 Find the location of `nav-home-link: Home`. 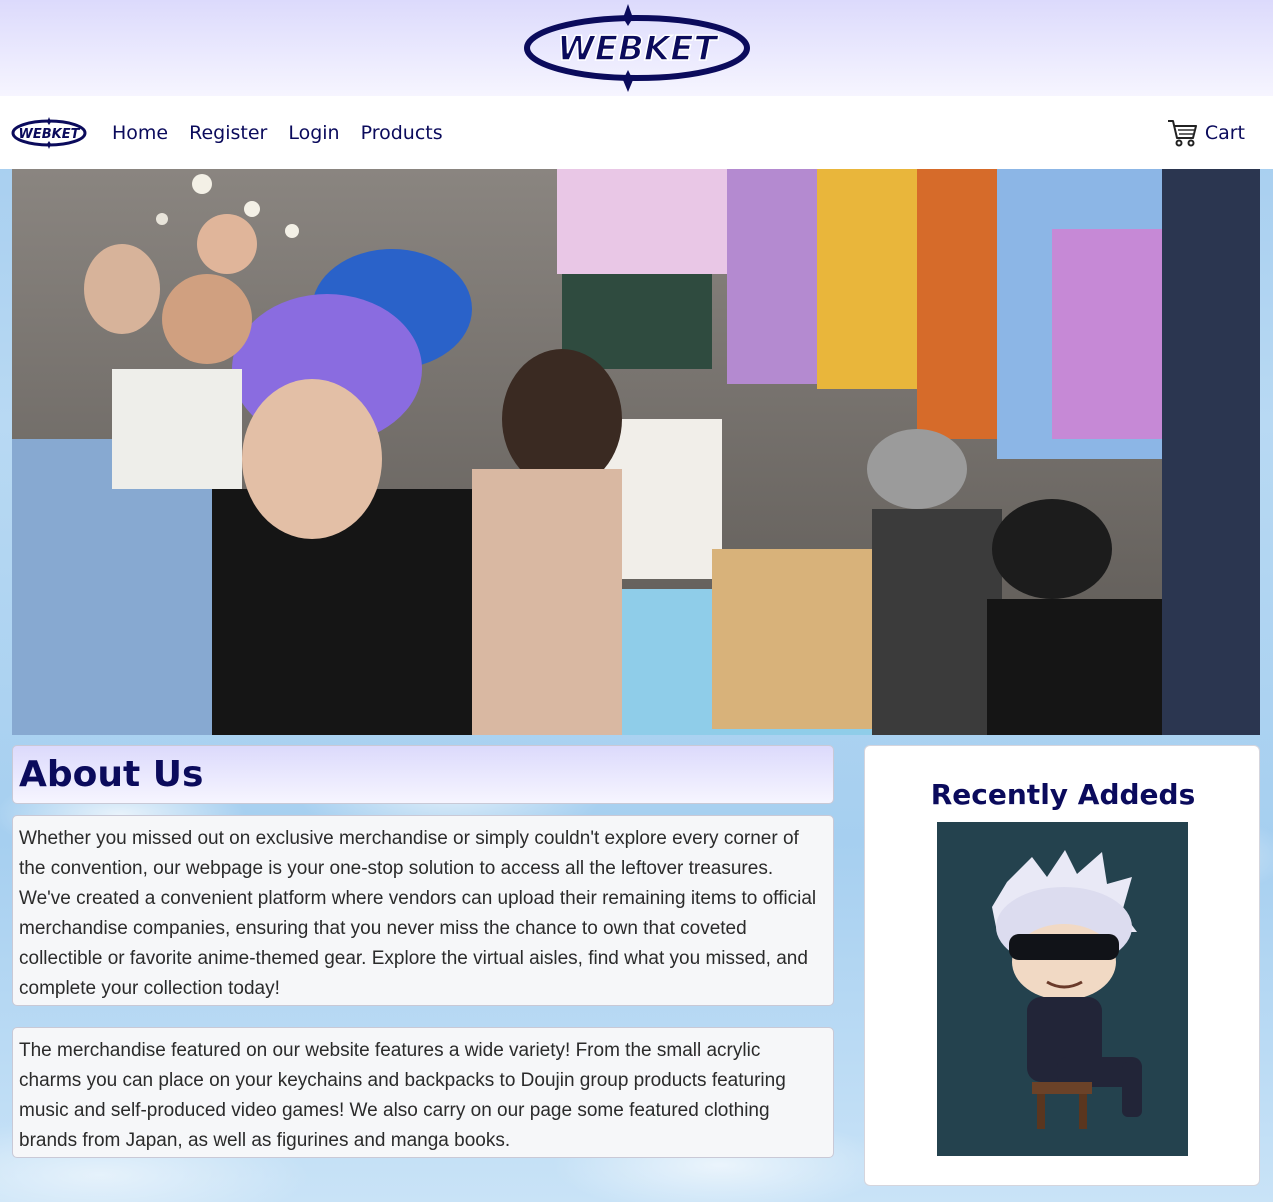

nav-home-link: Home is located at coordinates (140, 133).